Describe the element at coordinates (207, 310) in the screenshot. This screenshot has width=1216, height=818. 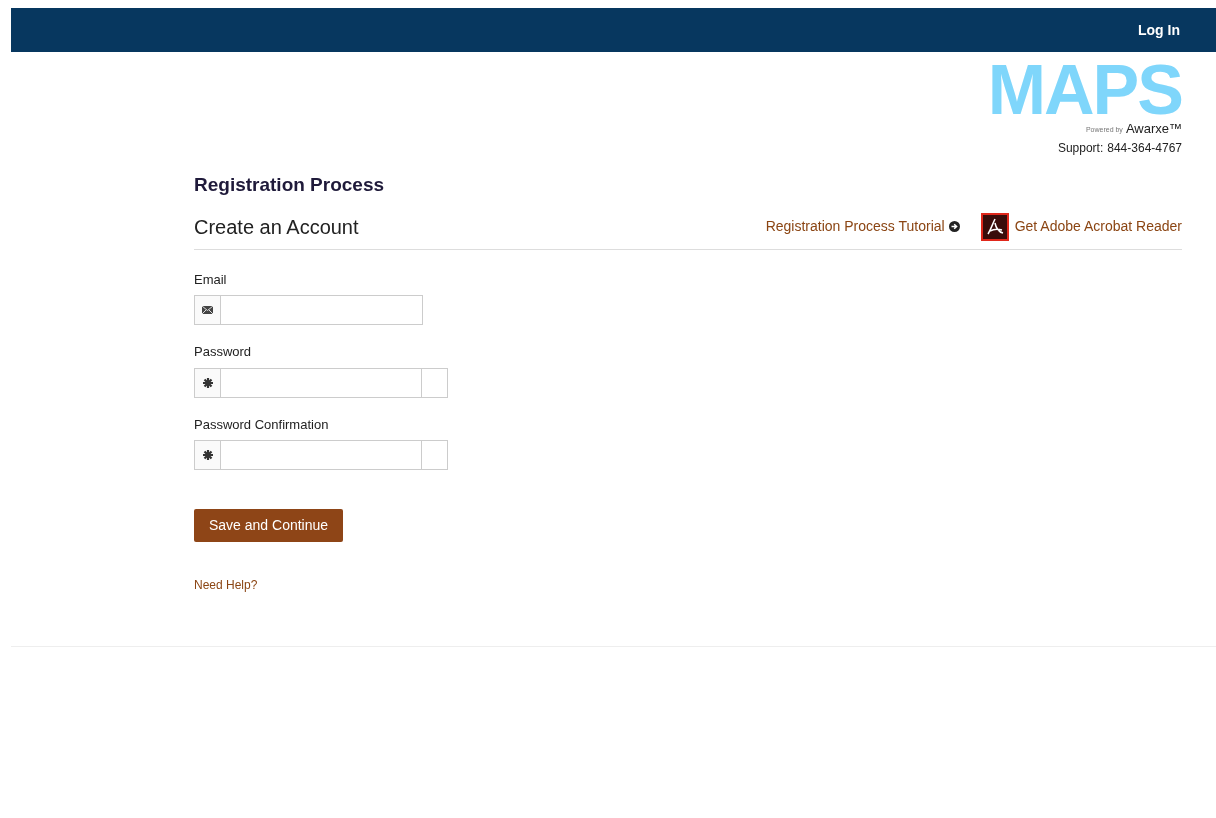
I see `envelope-icon` at that location.